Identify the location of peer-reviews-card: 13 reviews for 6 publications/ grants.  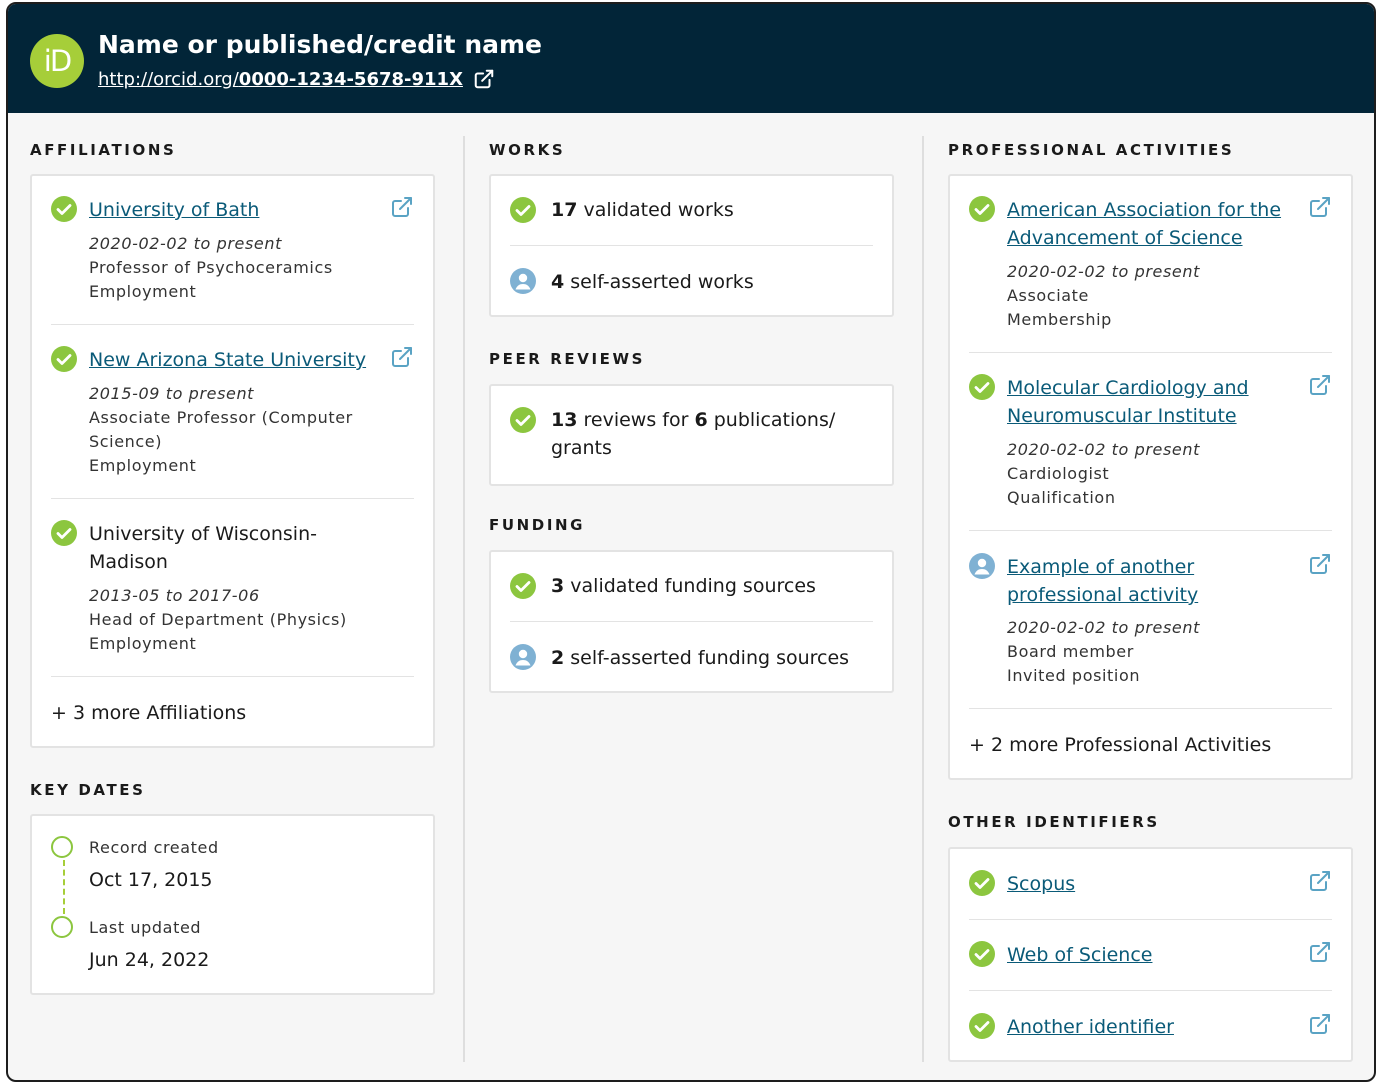
(691, 435).